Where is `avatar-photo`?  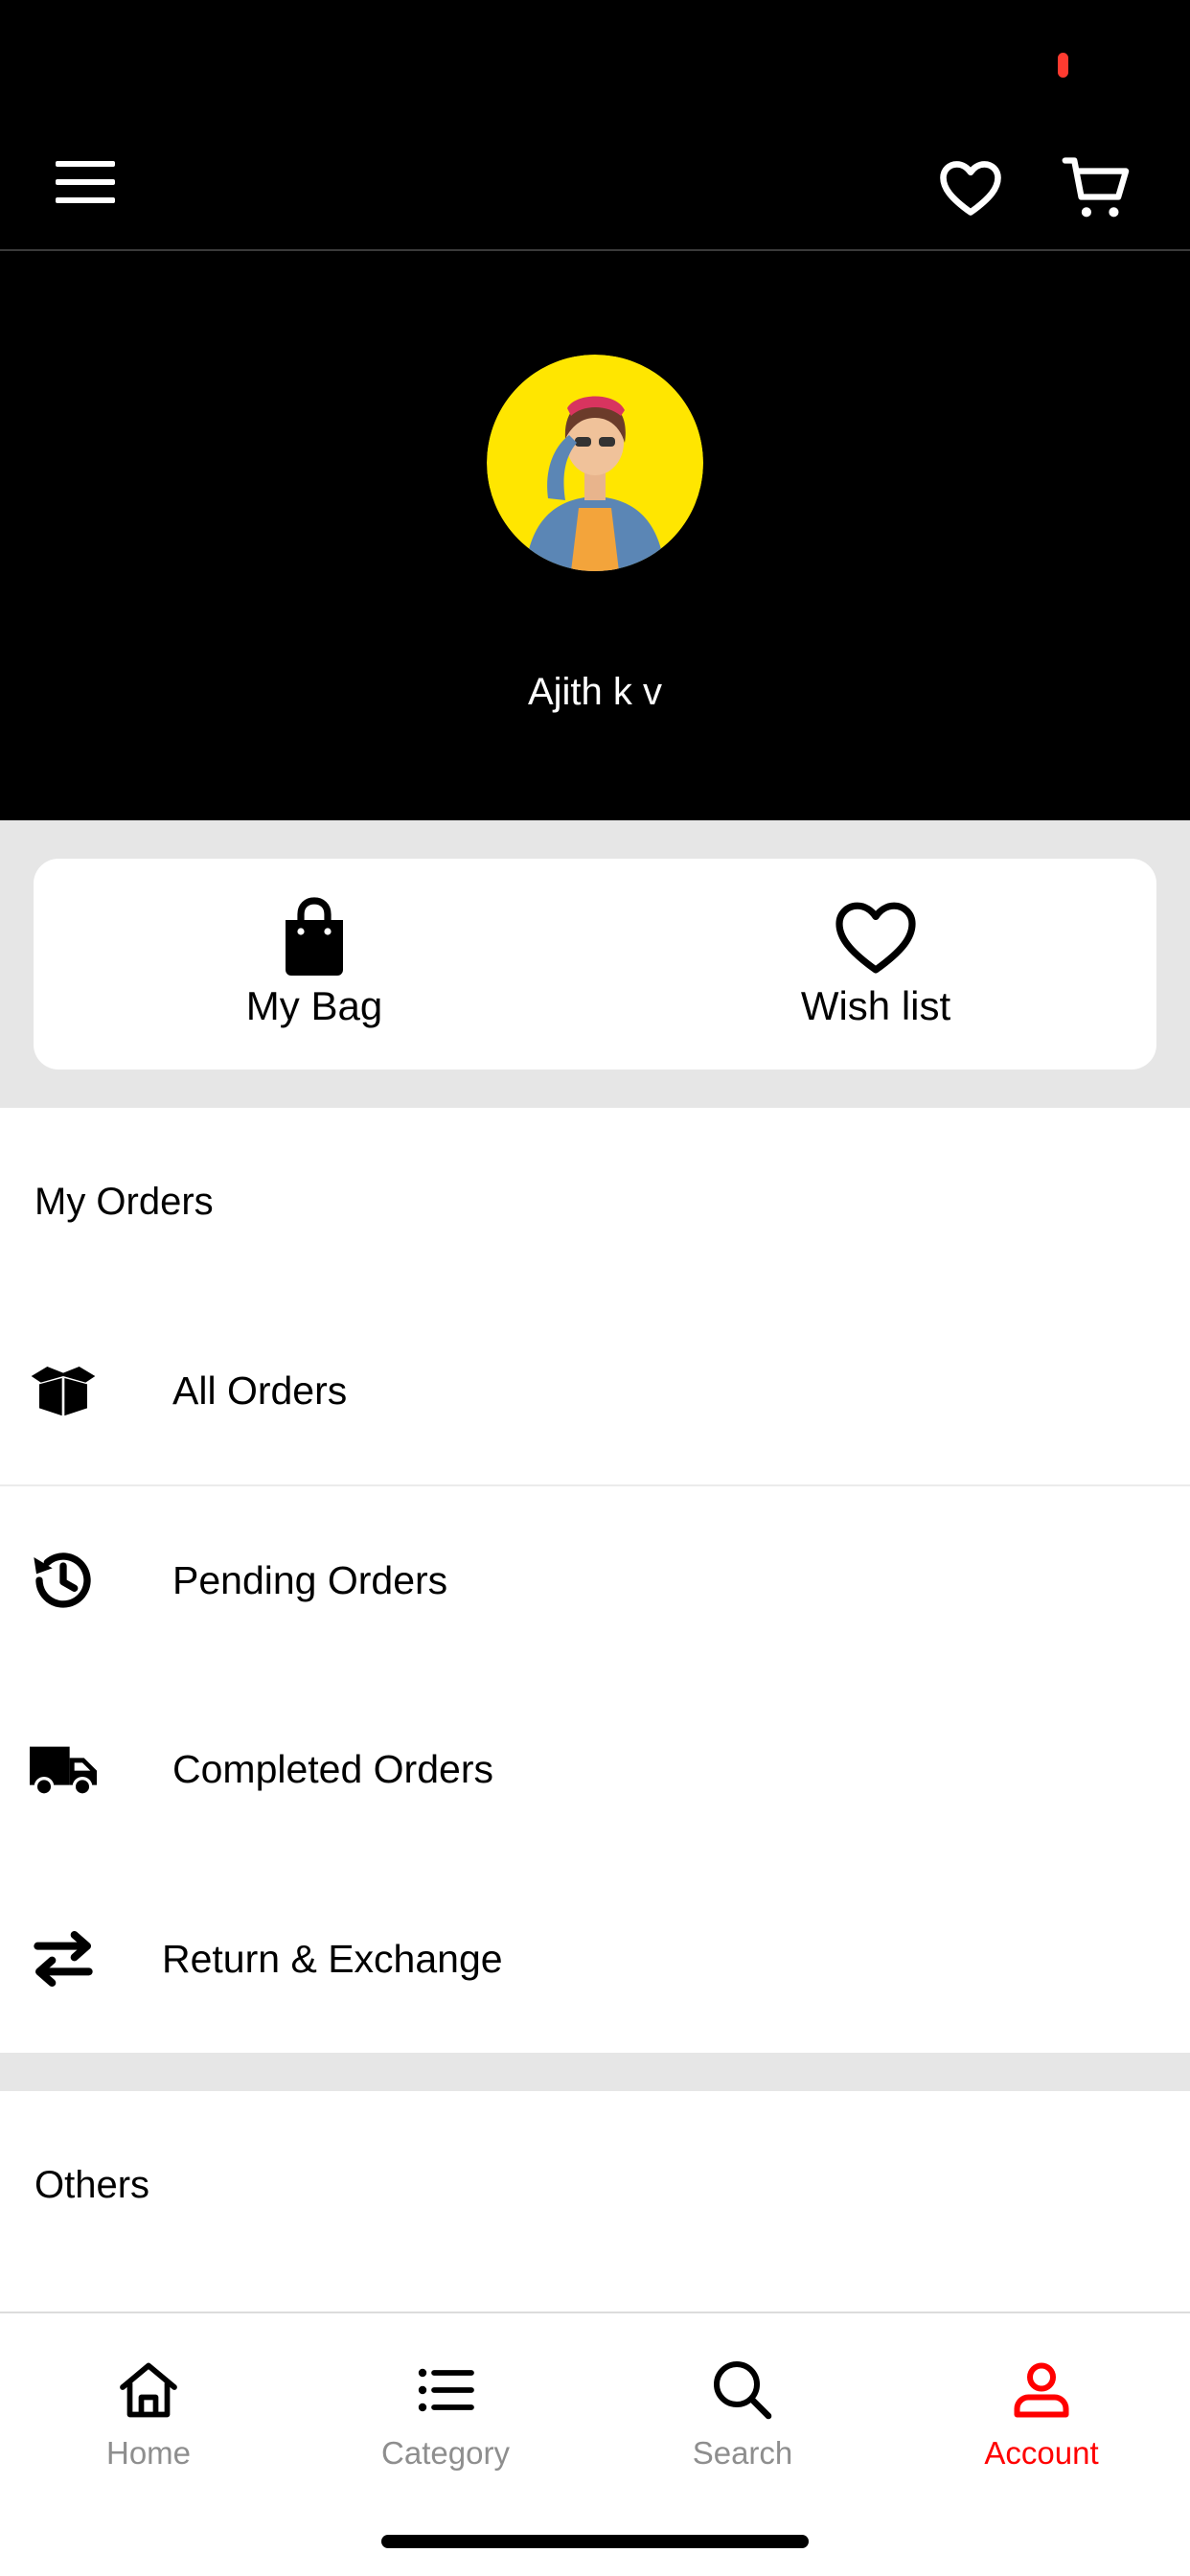 avatar-photo is located at coordinates (595, 463).